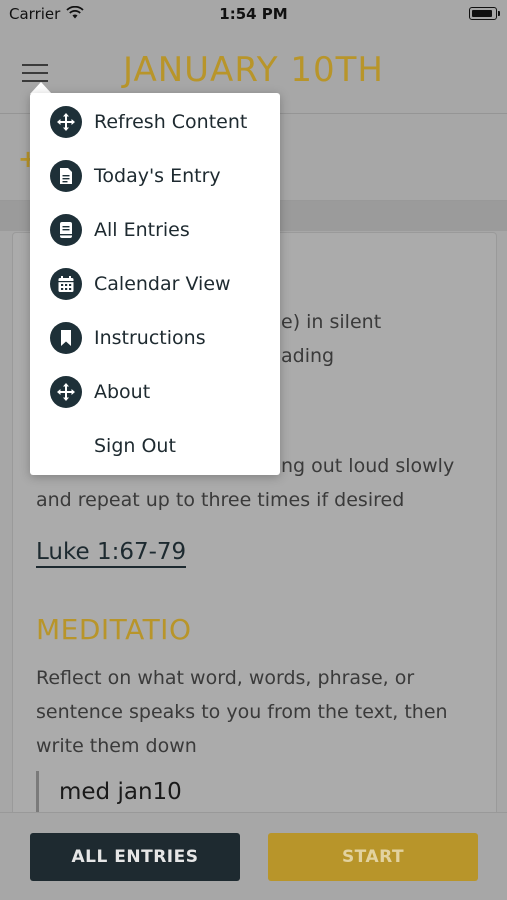 Image resolution: width=507 pixels, height=900 pixels. What do you see at coordinates (155, 392) in the screenshot?
I see `menu-item-about: About` at bounding box center [155, 392].